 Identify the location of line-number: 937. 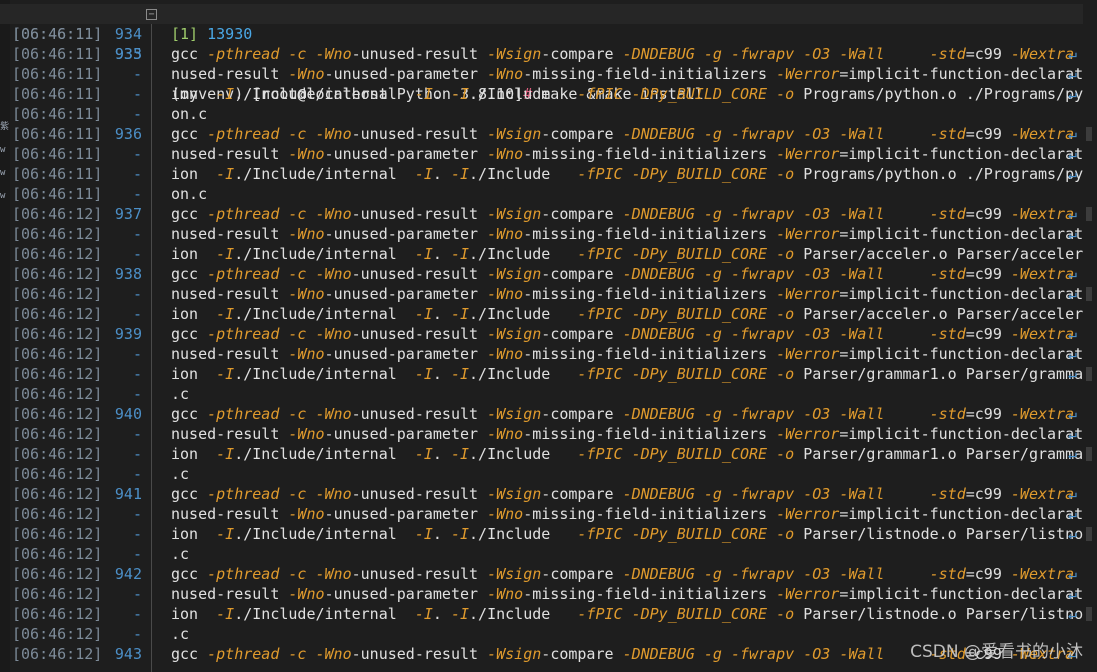
(128, 214).